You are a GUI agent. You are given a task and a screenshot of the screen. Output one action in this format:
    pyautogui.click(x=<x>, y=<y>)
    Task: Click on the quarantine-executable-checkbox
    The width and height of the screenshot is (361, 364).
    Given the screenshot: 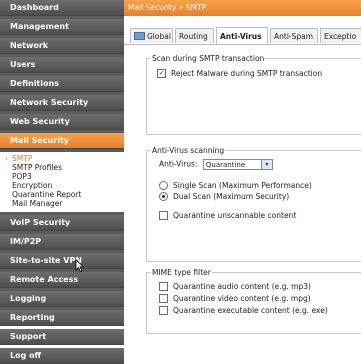 What is the action you would take?
    pyautogui.click(x=163, y=310)
    